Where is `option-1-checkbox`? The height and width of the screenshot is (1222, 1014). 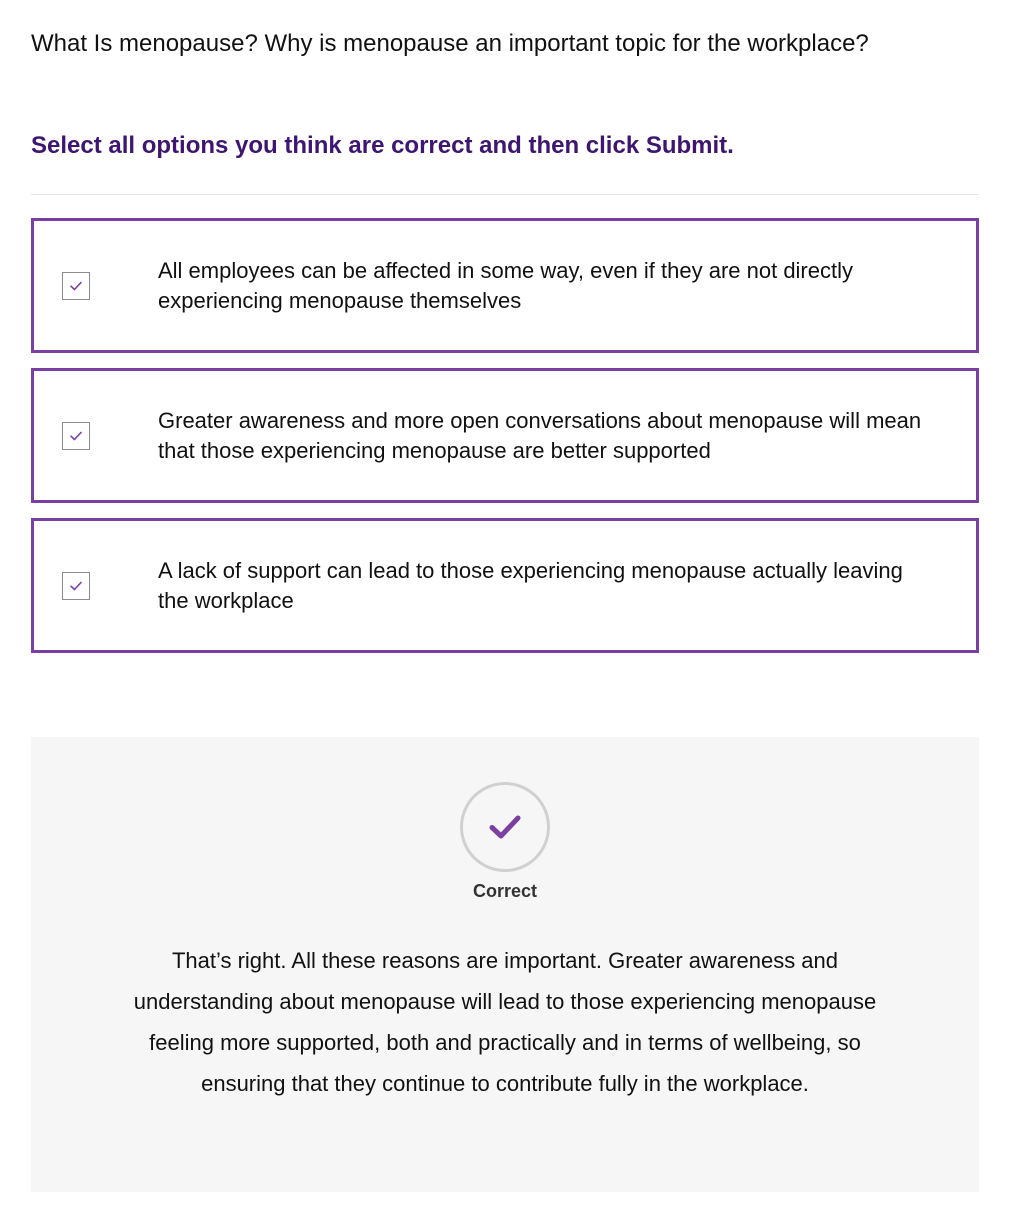
option-1-checkbox is located at coordinates (76, 285).